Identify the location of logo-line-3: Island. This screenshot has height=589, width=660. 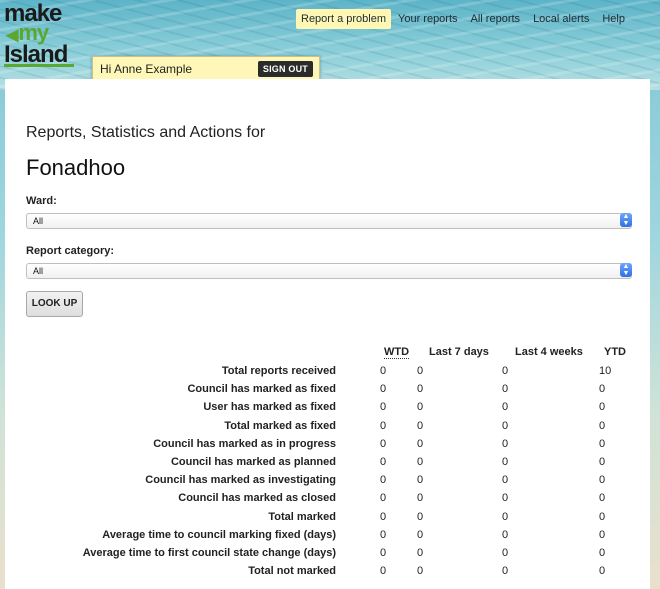
(39, 55).